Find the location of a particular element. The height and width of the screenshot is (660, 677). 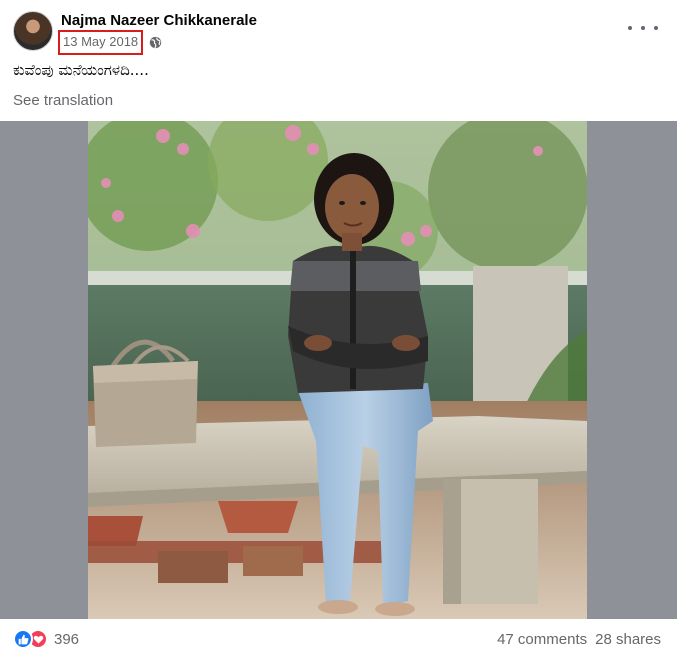

comments-count-link: 47 comments is located at coordinates (542, 639).